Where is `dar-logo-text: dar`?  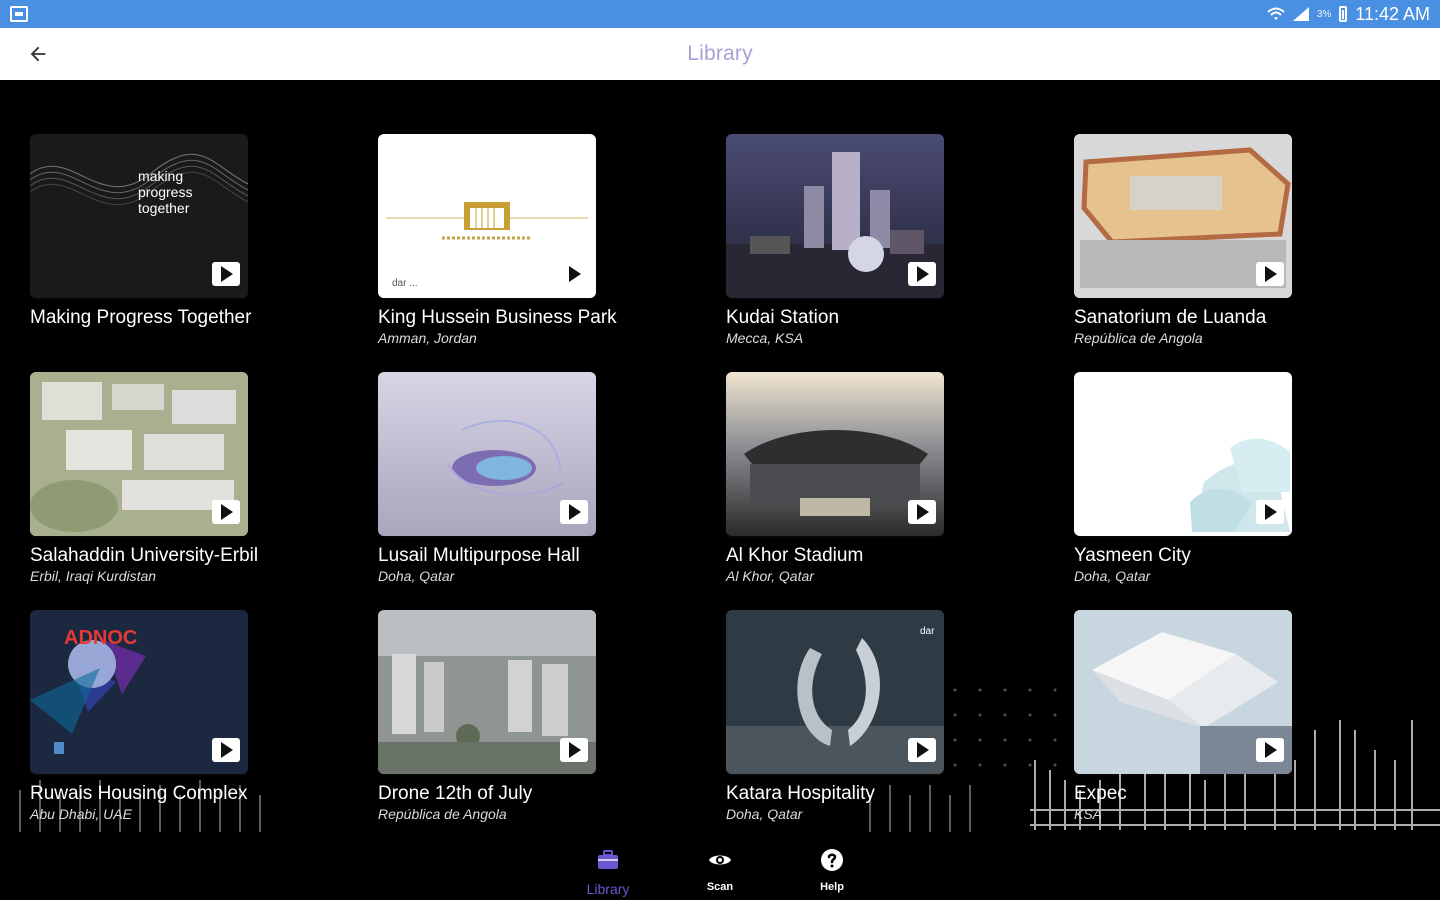
dar-logo-text: dar is located at coordinates (927, 631).